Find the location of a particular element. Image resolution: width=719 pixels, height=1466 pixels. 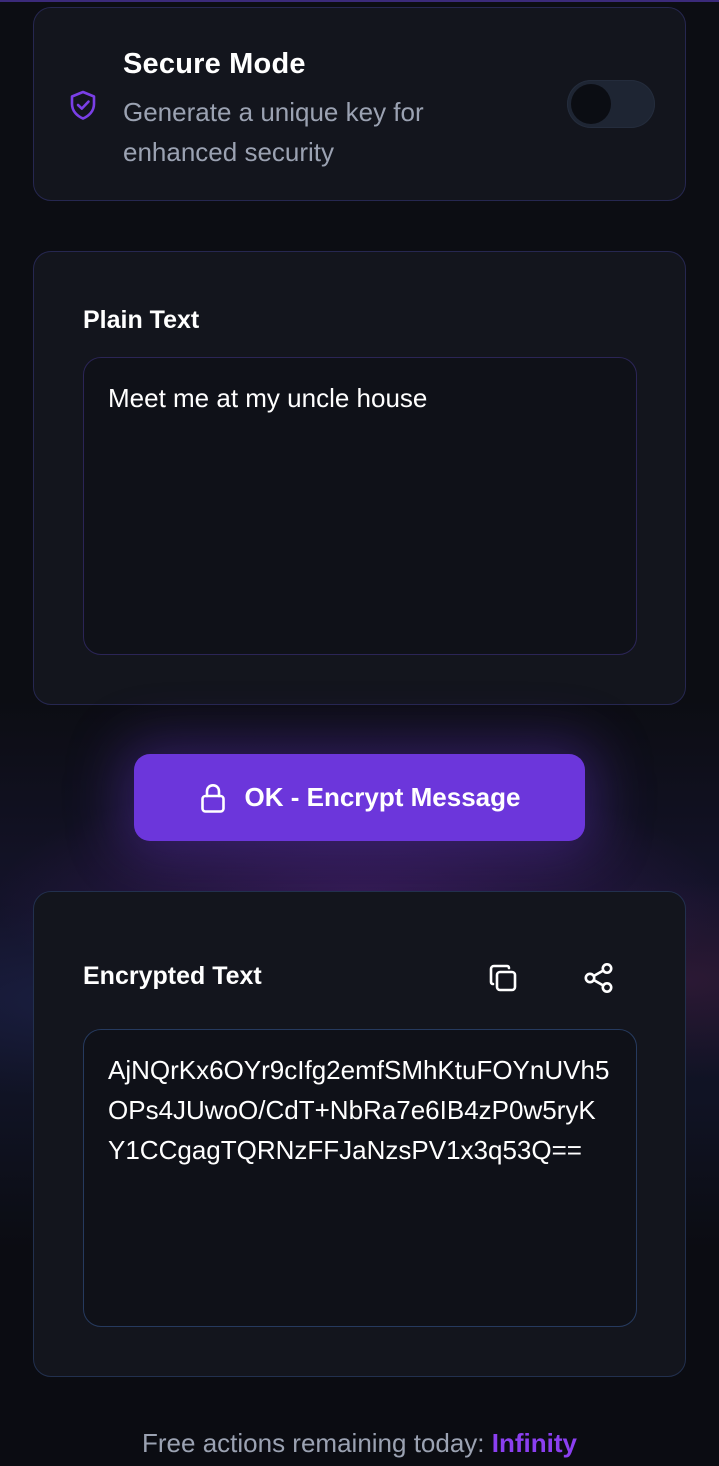

copy-button is located at coordinates (503, 978).